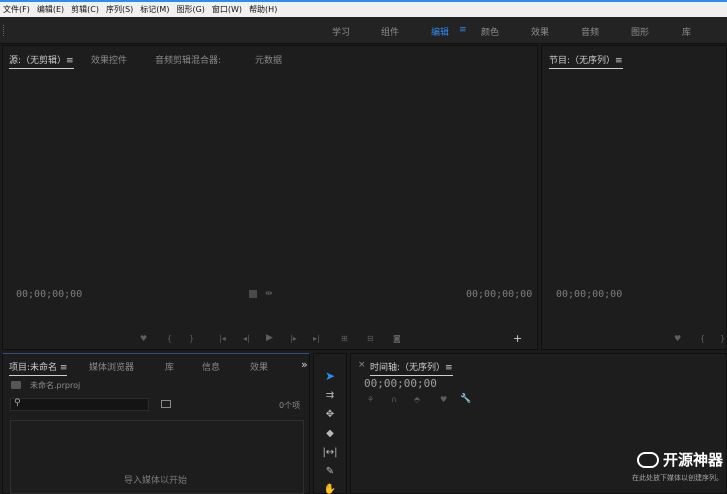 The image size is (727, 494). What do you see at coordinates (16, 9) in the screenshot?
I see `menu-file: 文件(F)` at bounding box center [16, 9].